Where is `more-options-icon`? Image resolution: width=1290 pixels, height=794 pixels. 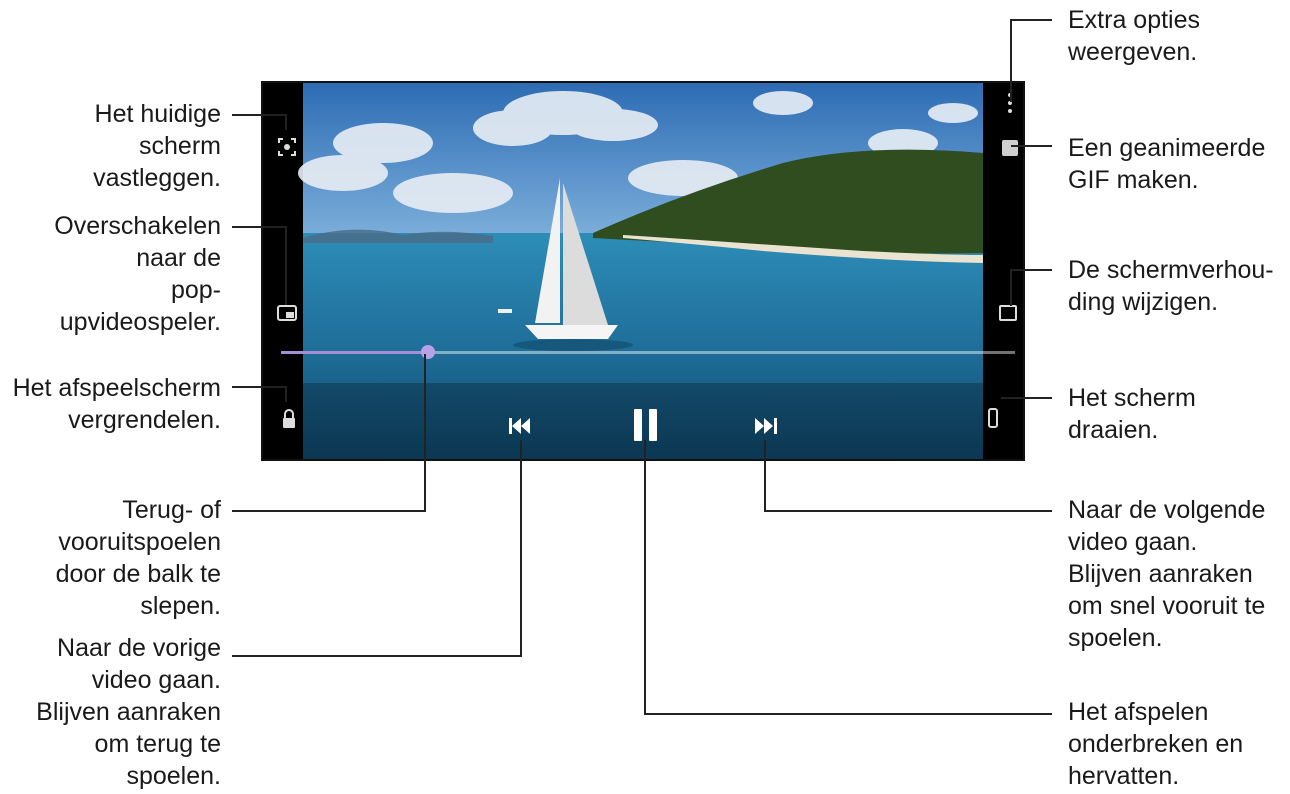 more-options-icon is located at coordinates (1010, 103).